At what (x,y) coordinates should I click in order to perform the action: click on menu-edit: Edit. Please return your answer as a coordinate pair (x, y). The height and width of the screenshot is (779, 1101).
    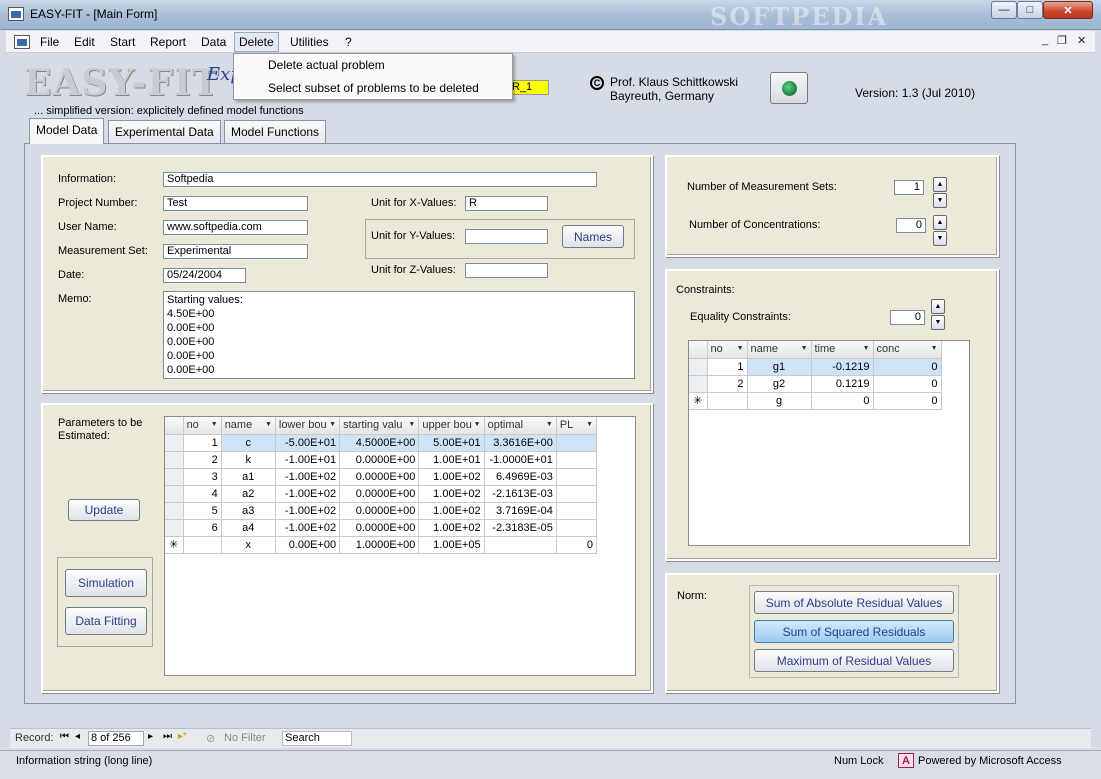
    Looking at the image, I should click on (84, 42).